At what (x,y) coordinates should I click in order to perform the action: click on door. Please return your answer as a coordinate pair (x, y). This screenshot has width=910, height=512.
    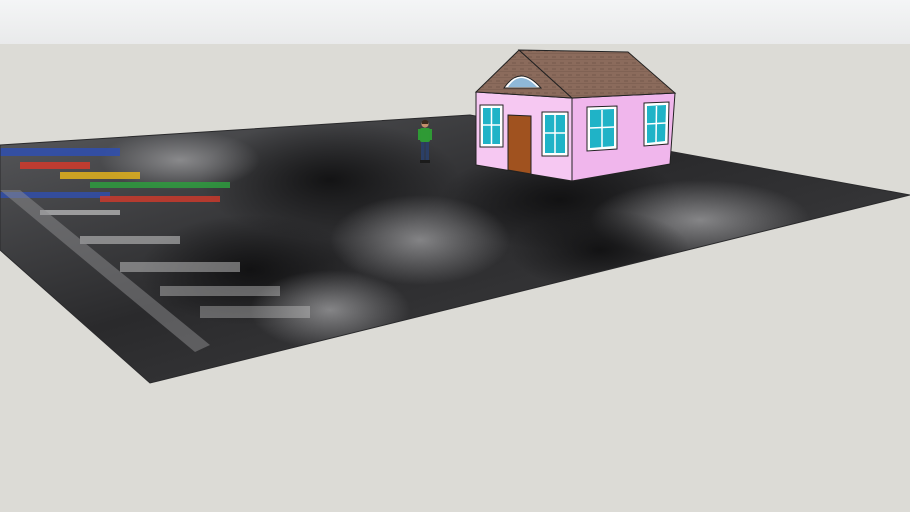
    Looking at the image, I should click on (519, 144).